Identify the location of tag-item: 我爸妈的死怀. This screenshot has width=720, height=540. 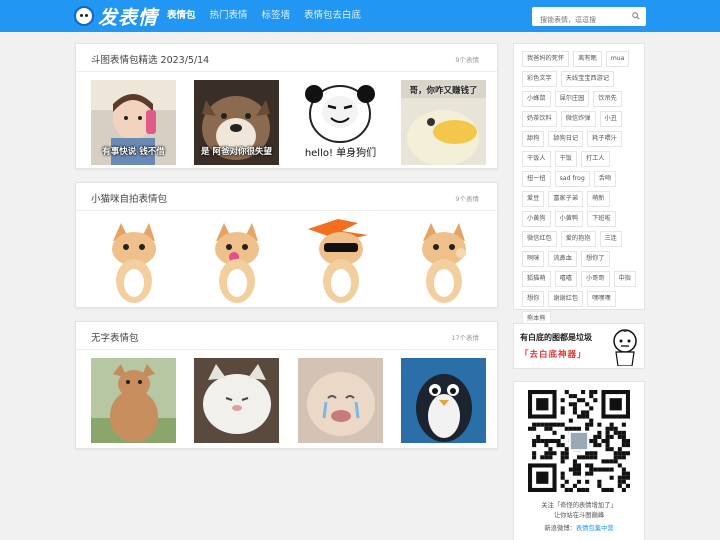
(546, 59).